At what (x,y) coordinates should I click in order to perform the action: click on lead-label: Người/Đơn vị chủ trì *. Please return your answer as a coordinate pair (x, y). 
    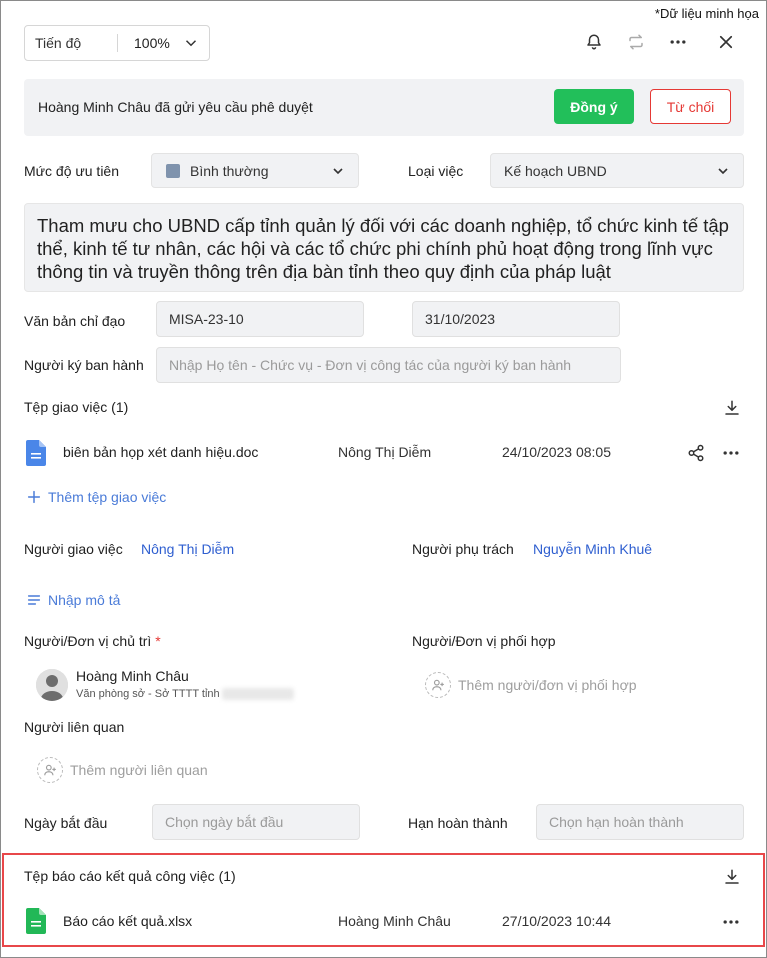
    Looking at the image, I should click on (92, 641).